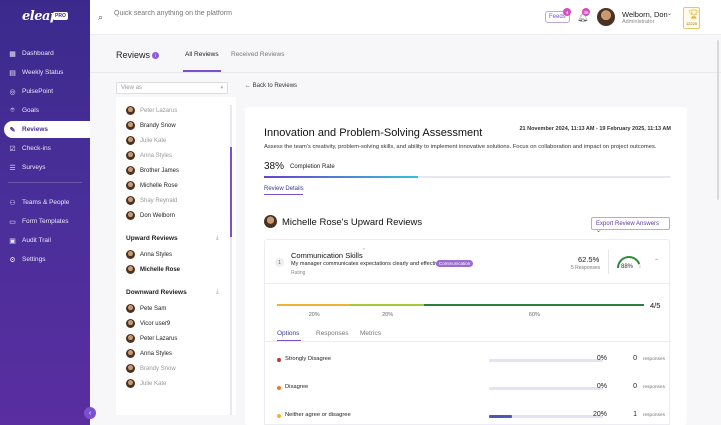  I want to click on user-name: Welborn, Don, so click(645, 14).